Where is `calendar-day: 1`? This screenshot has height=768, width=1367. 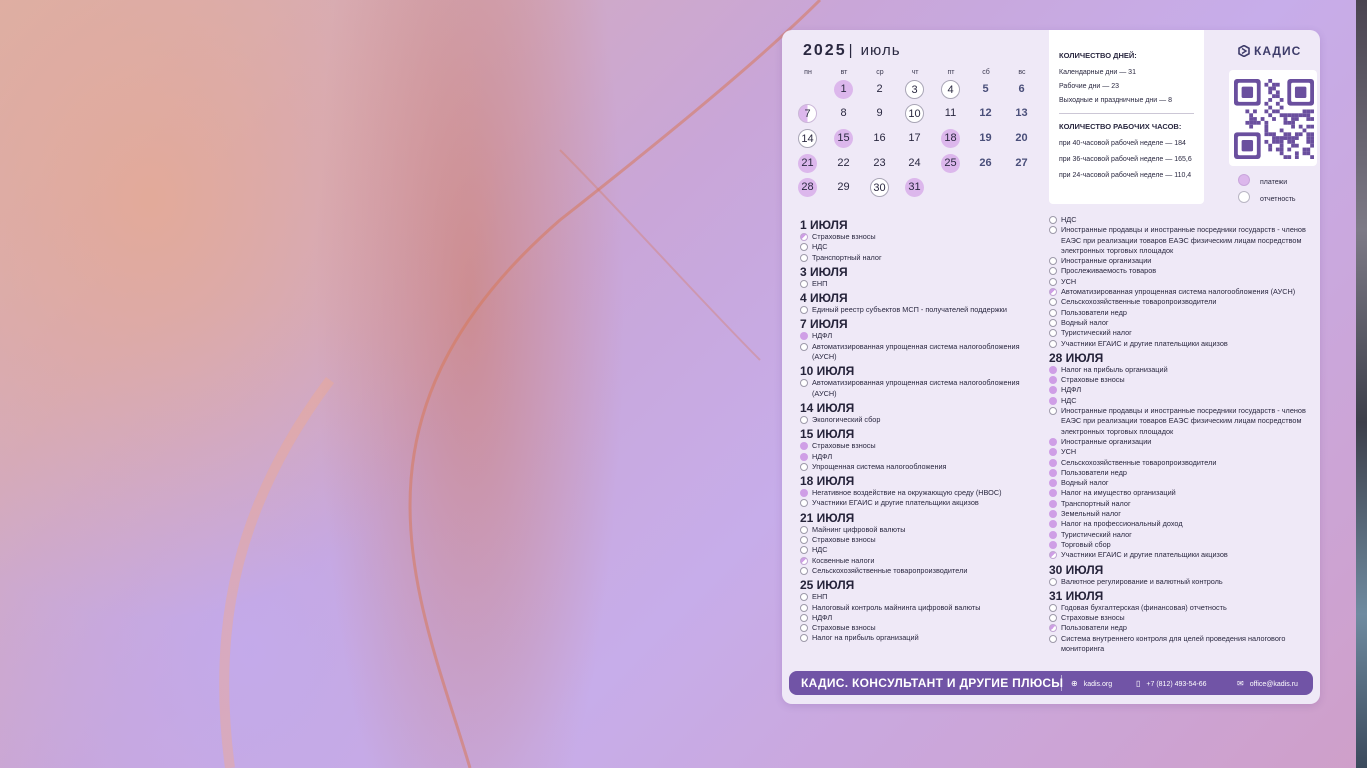 calendar-day: 1 is located at coordinates (843, 89).